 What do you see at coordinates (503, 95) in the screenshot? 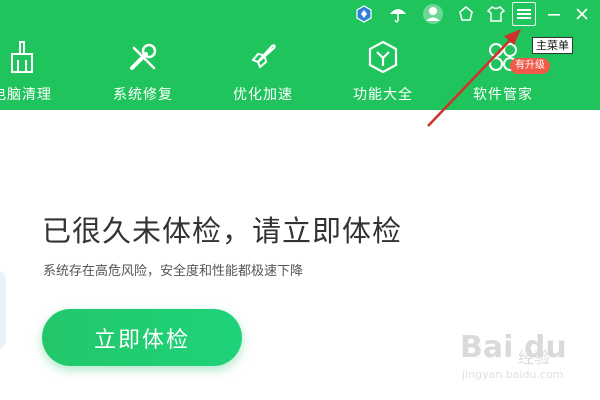
I see `nav-label: 软件管家` at bounding box center [503, 95].